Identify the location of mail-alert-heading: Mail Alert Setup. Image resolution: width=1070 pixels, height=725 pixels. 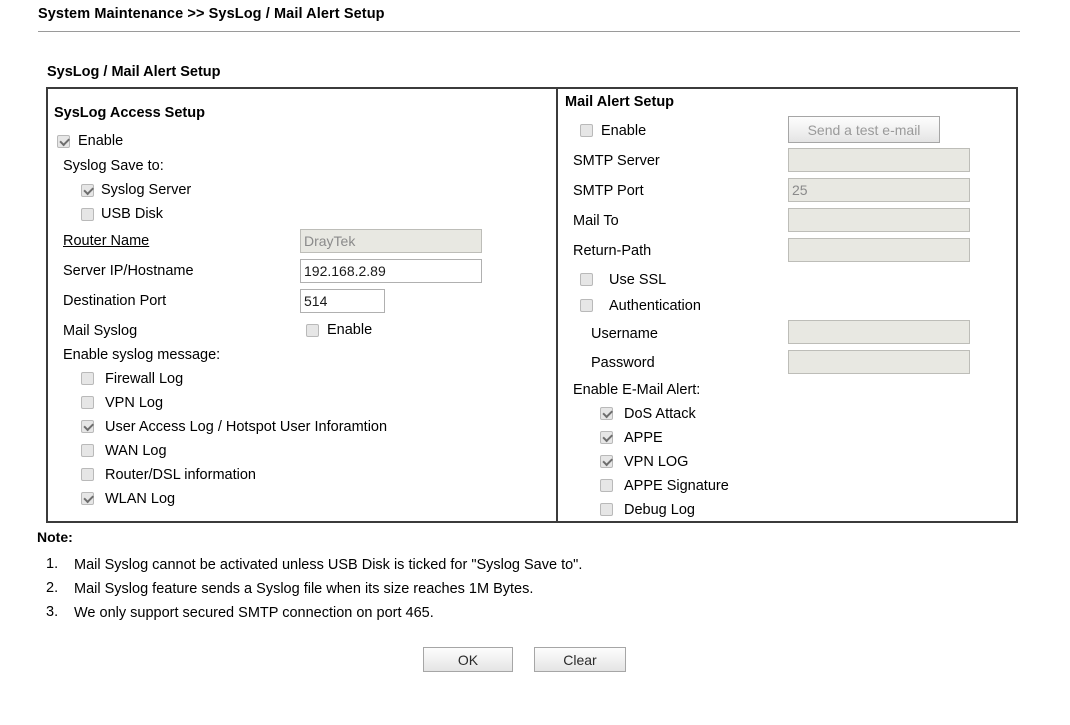
(620, 102).